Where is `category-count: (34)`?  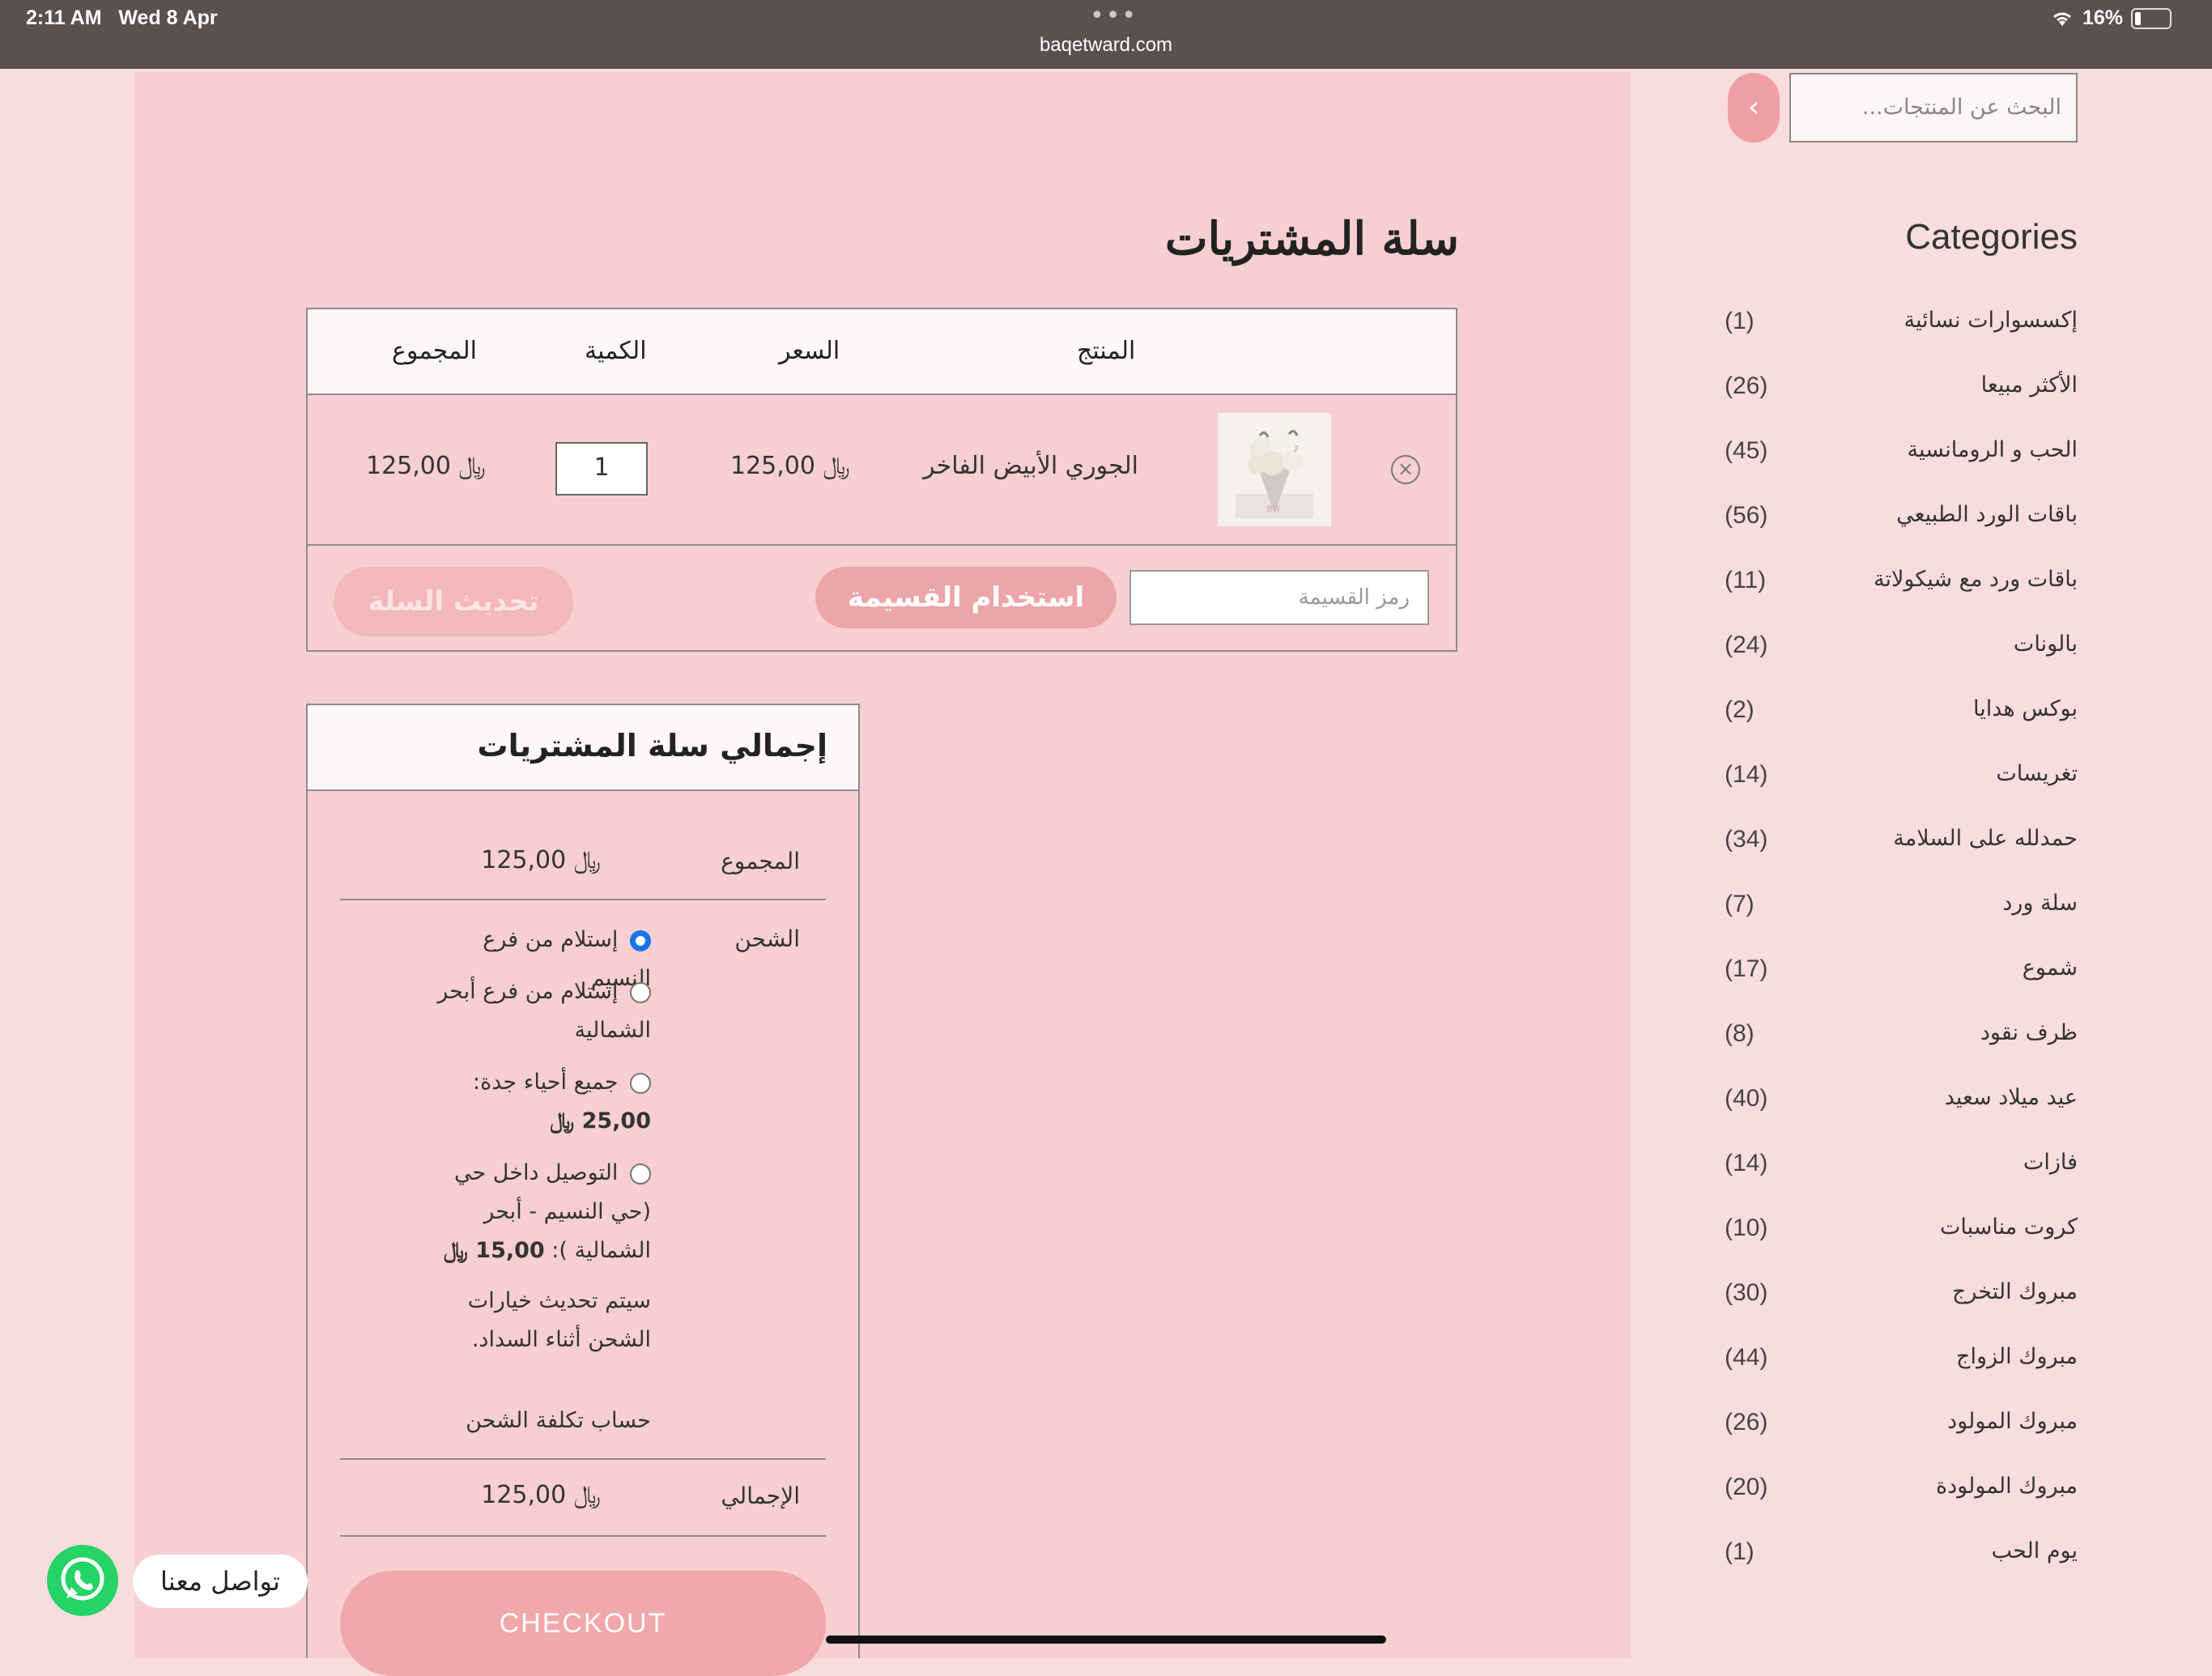
category-count: (34) is located at coordinates (1746, 839).